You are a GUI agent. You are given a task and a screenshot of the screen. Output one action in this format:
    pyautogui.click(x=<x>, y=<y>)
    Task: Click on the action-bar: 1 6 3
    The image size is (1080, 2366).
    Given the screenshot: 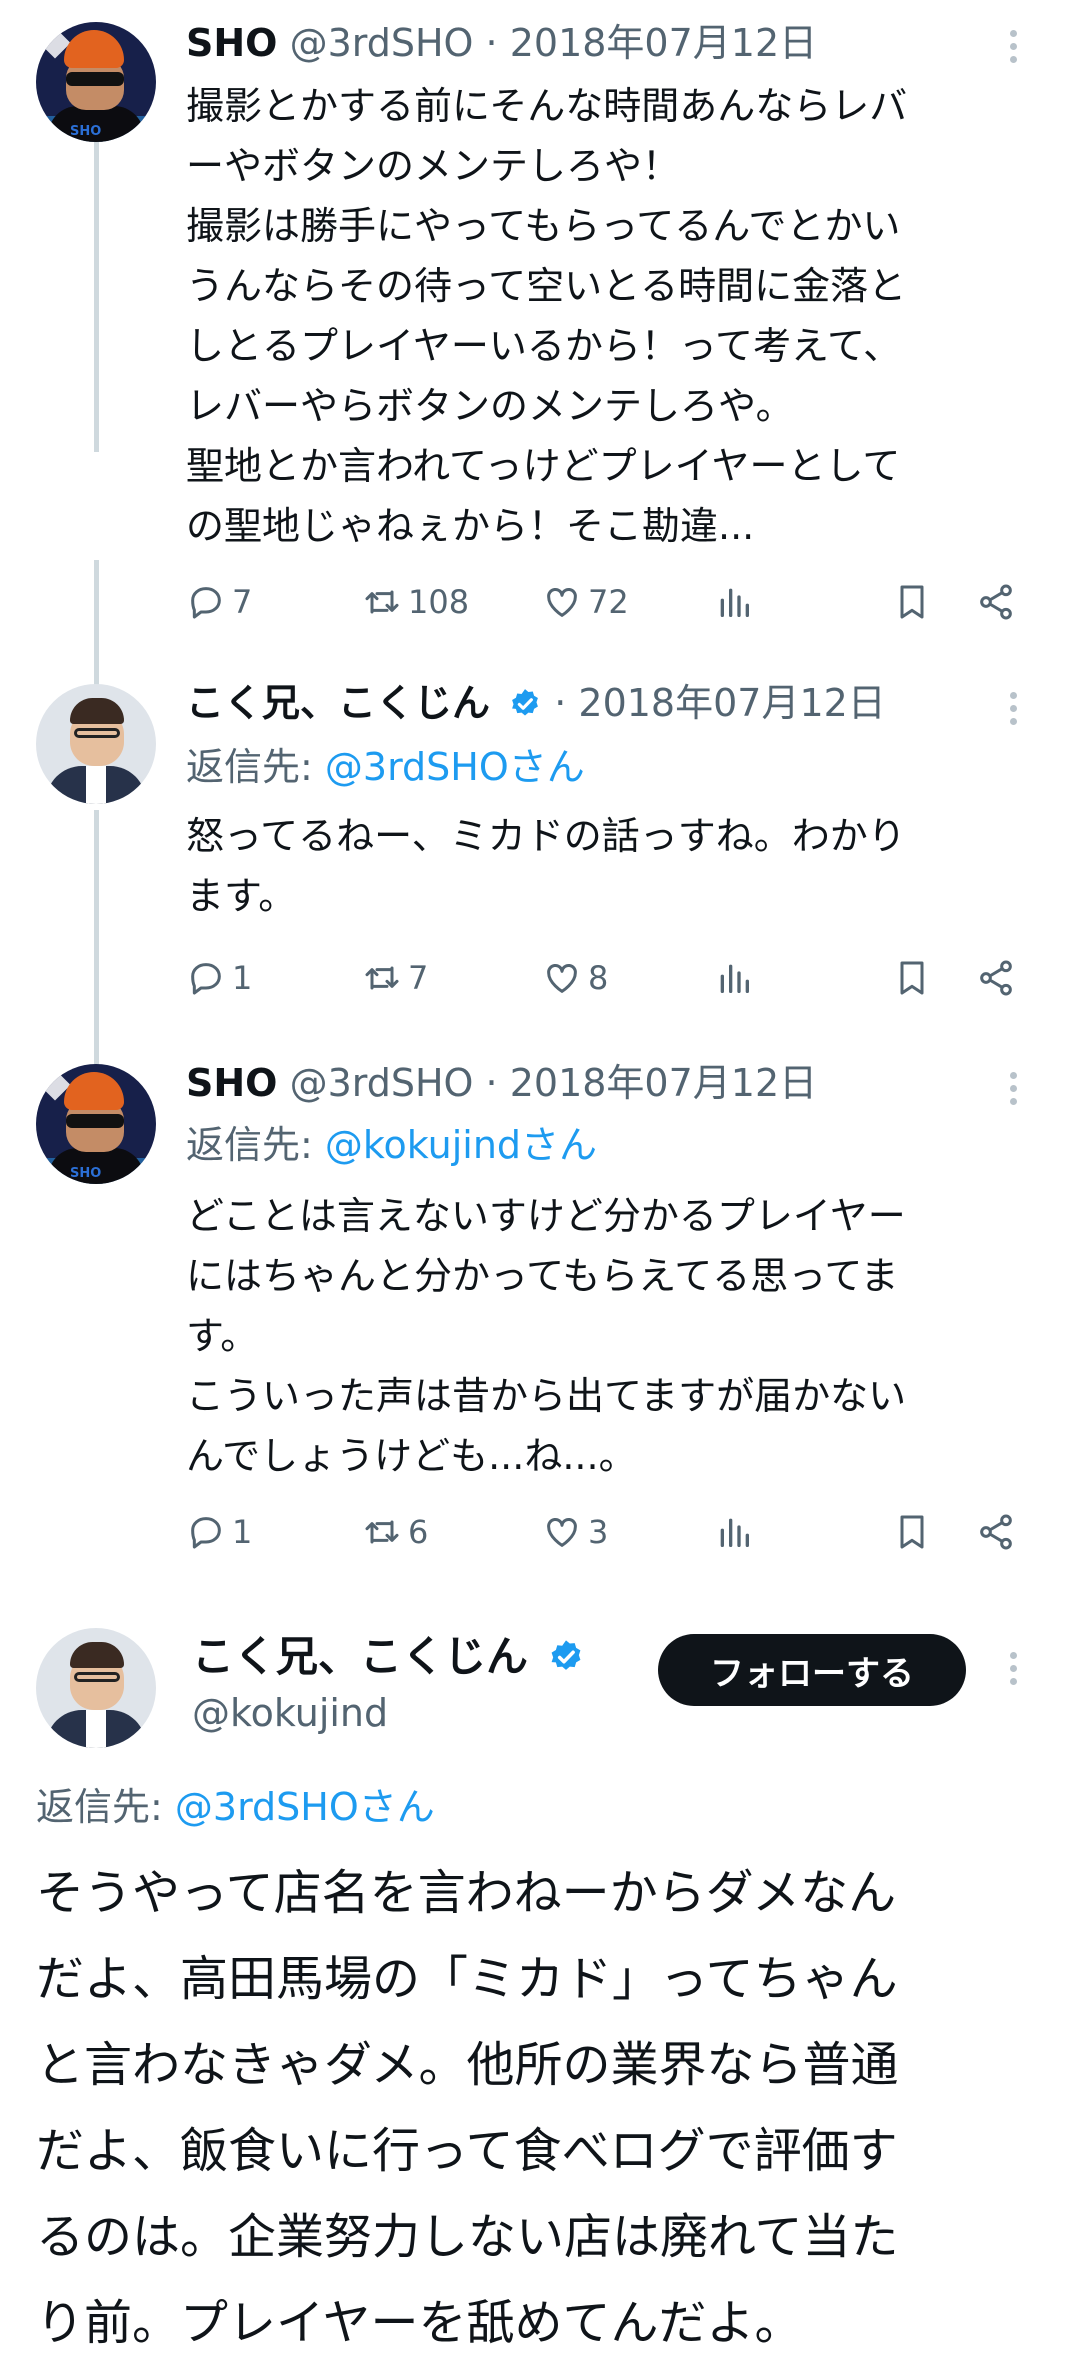 What is the action you would take?
    pyautogui.click(x=616, y=1532)
    